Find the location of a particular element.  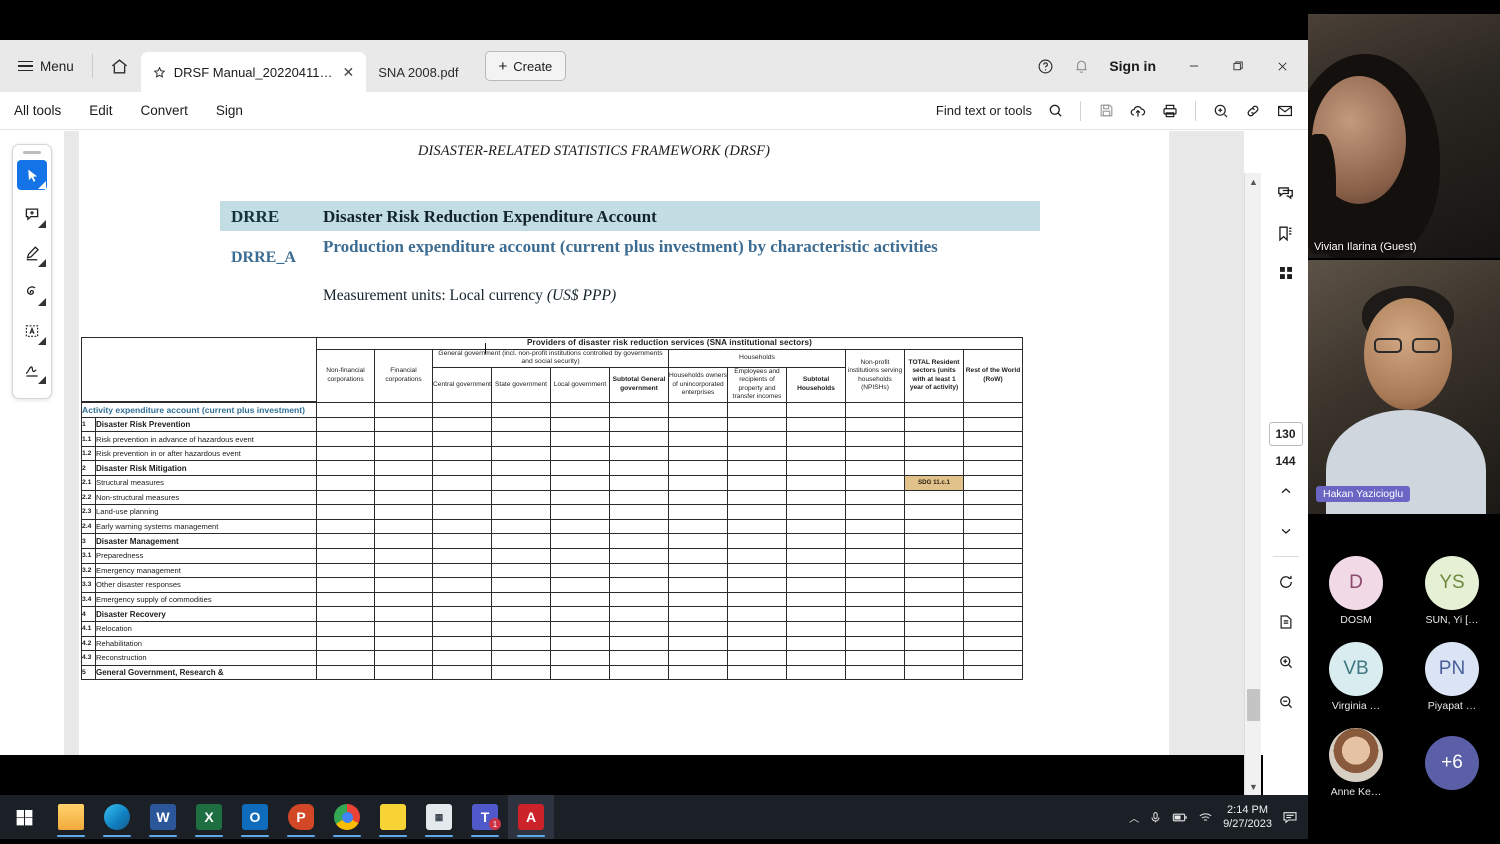

document-scrollbar: ▲ ▼ is located at coordinates (1252, 484).